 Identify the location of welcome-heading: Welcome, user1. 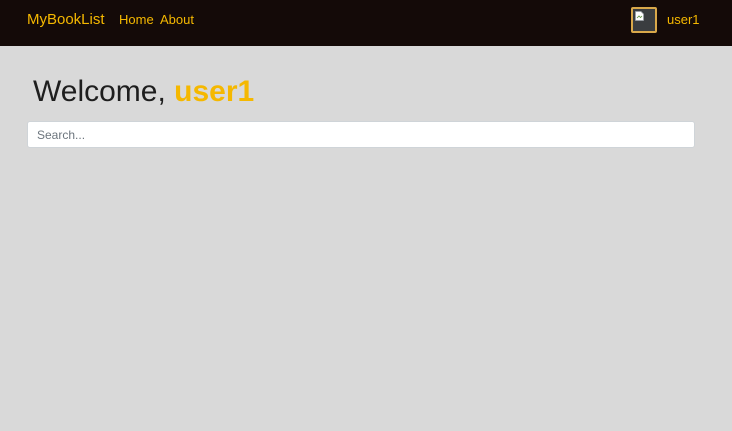
(143, 92).